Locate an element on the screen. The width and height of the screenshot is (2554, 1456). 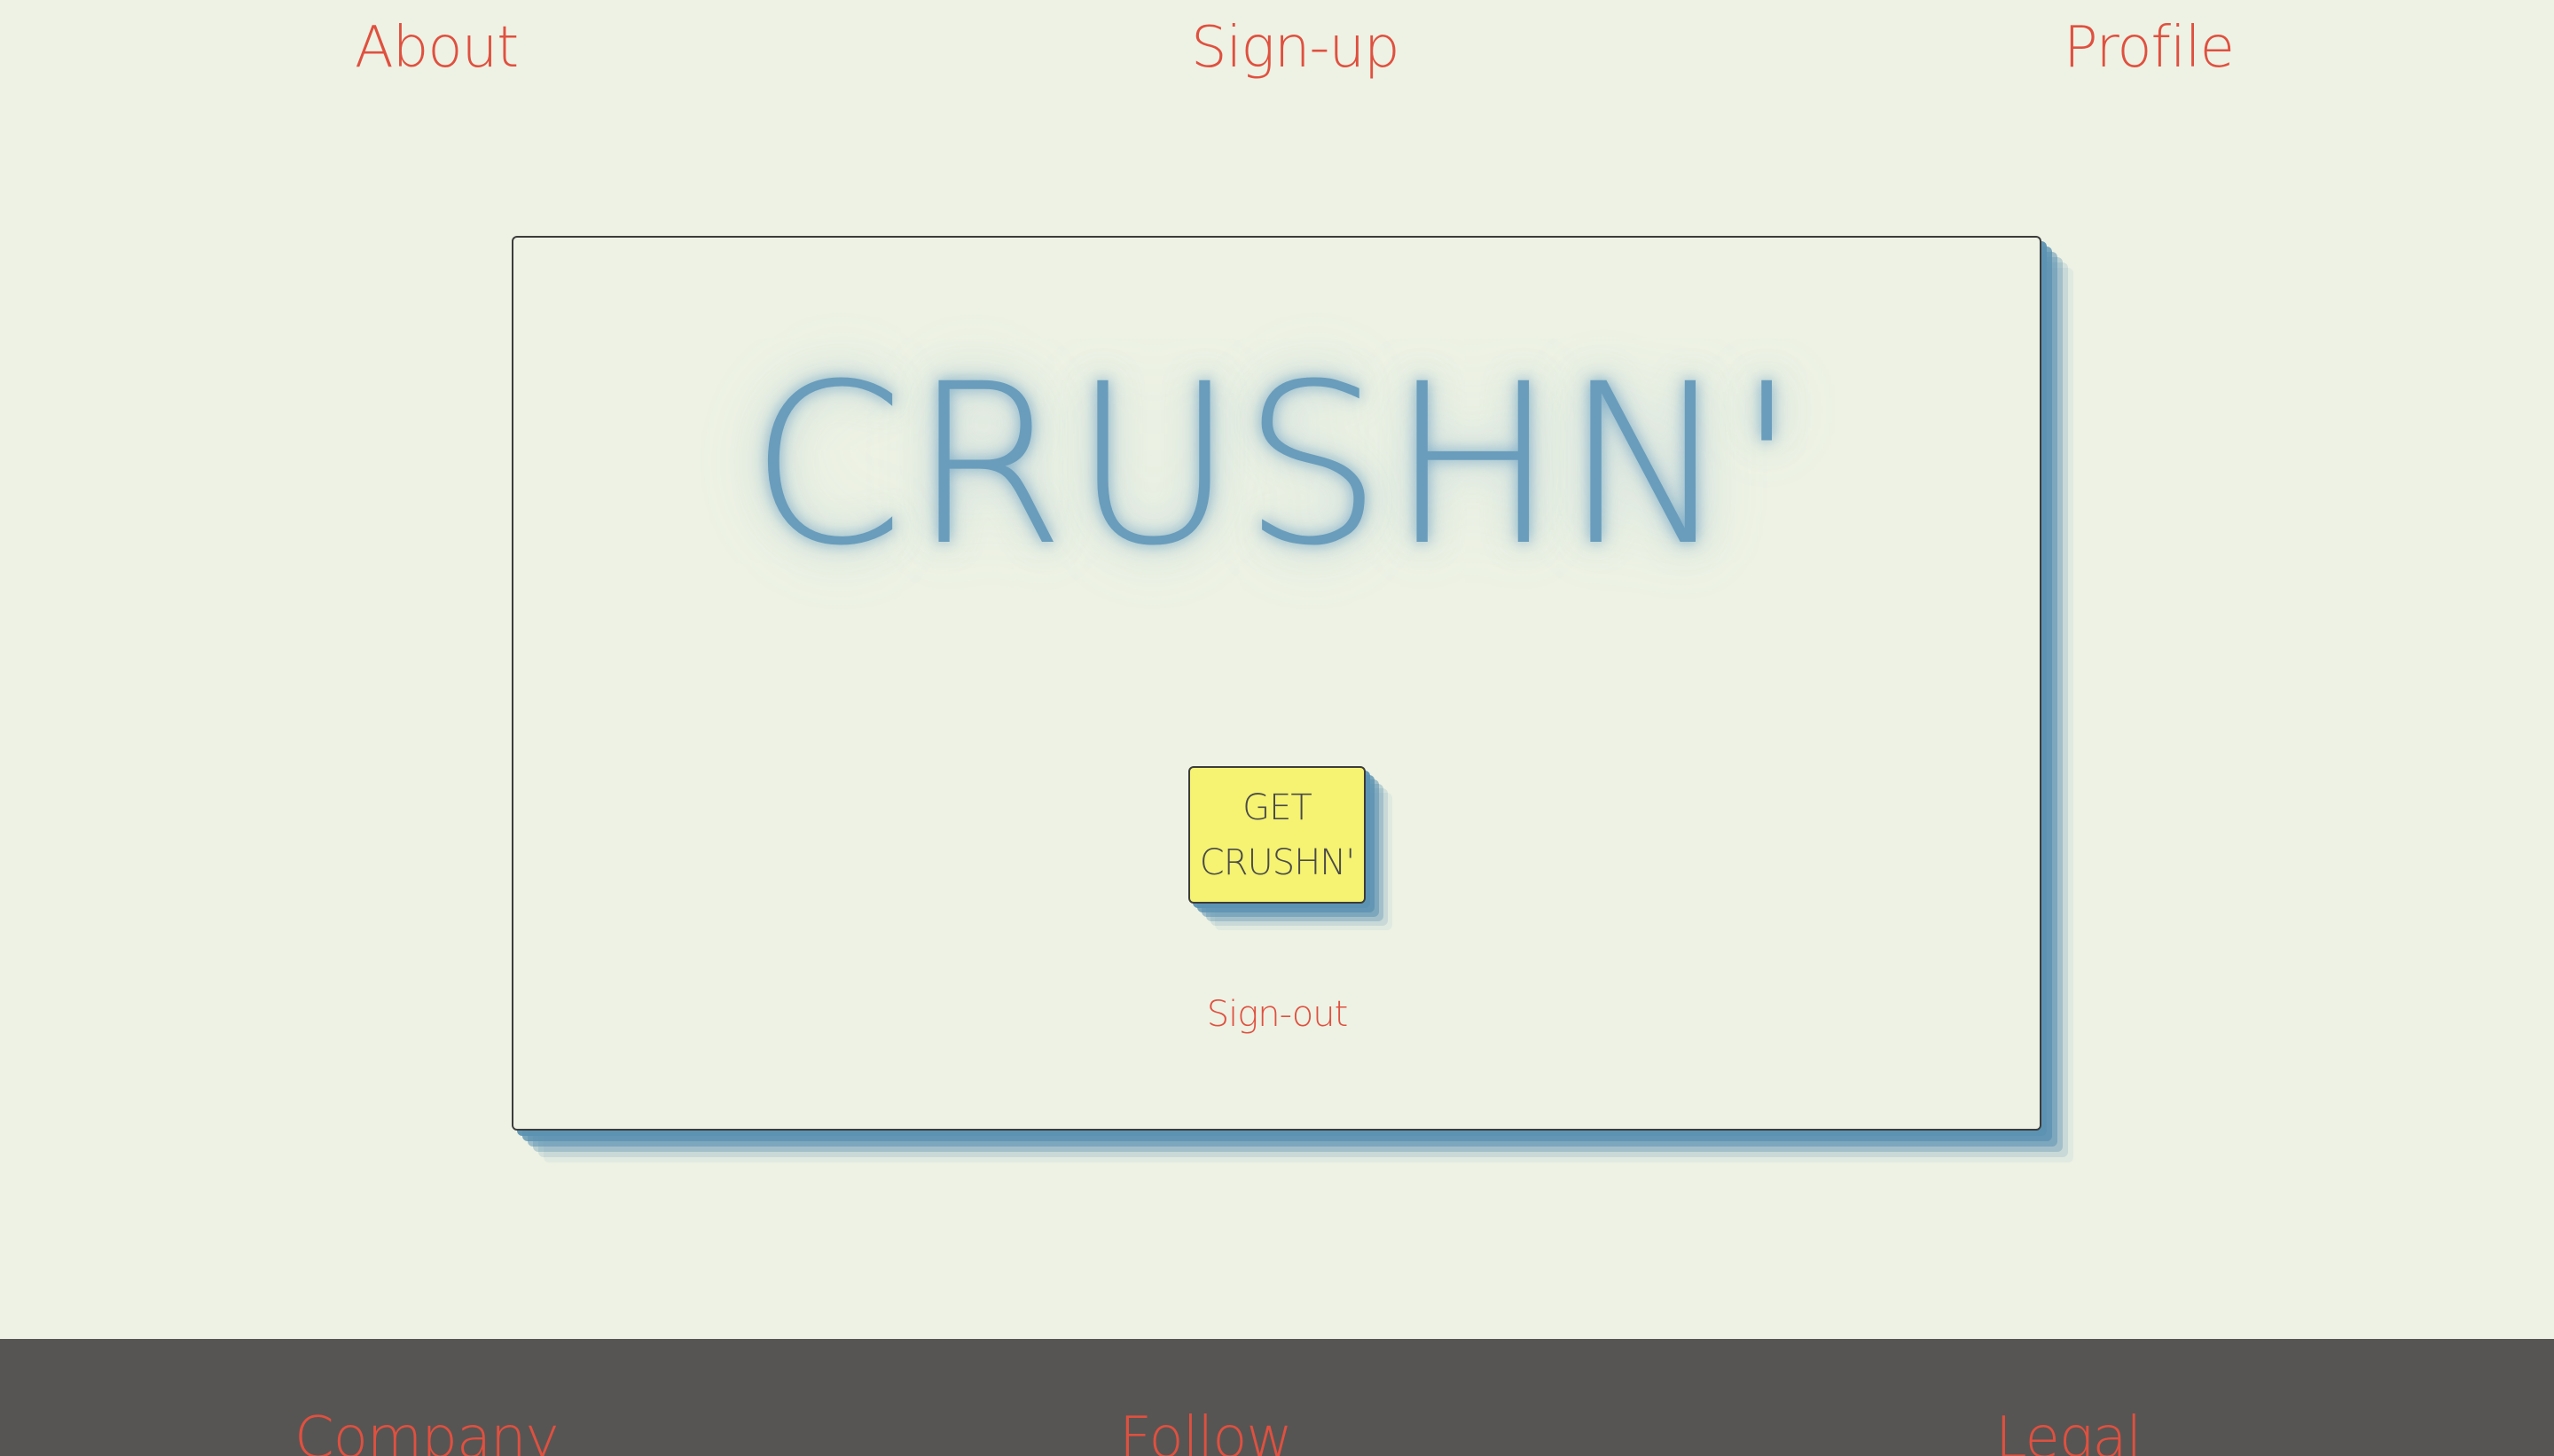
signout-link: Sign-out is located at coordinates (1278, 1014).